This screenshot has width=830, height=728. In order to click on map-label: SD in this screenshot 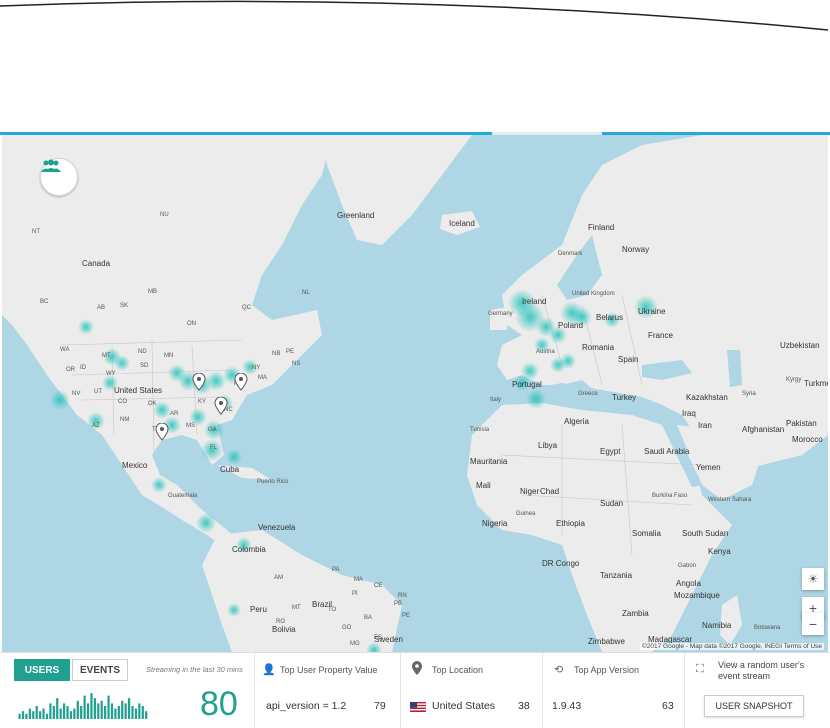, I will do `click(144, 366)`.